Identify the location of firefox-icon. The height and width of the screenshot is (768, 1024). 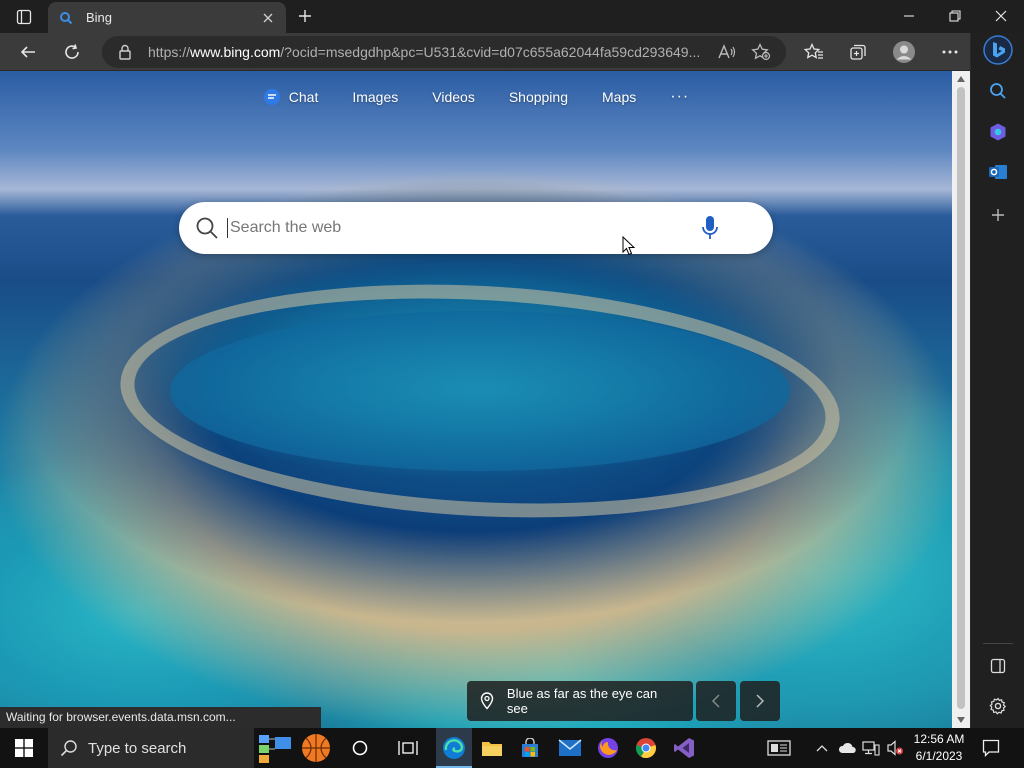
(608, 748).